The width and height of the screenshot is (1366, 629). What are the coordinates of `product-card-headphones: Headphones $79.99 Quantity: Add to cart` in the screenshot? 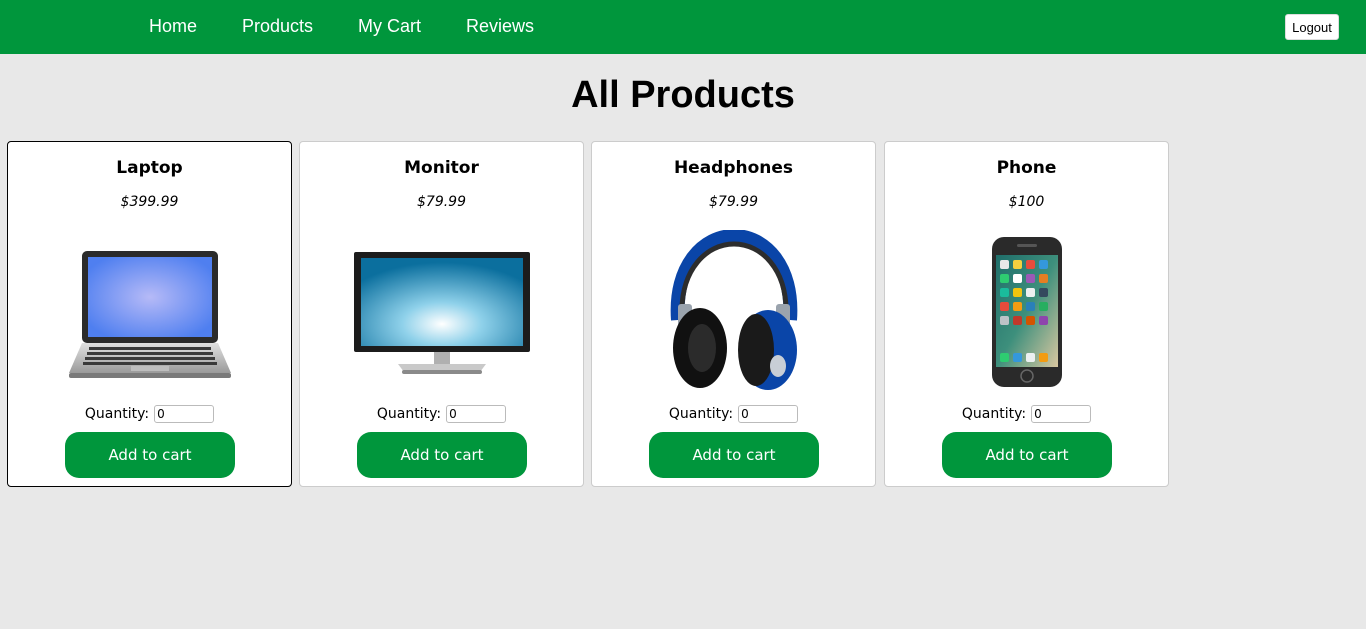 It's located at (733, 314).